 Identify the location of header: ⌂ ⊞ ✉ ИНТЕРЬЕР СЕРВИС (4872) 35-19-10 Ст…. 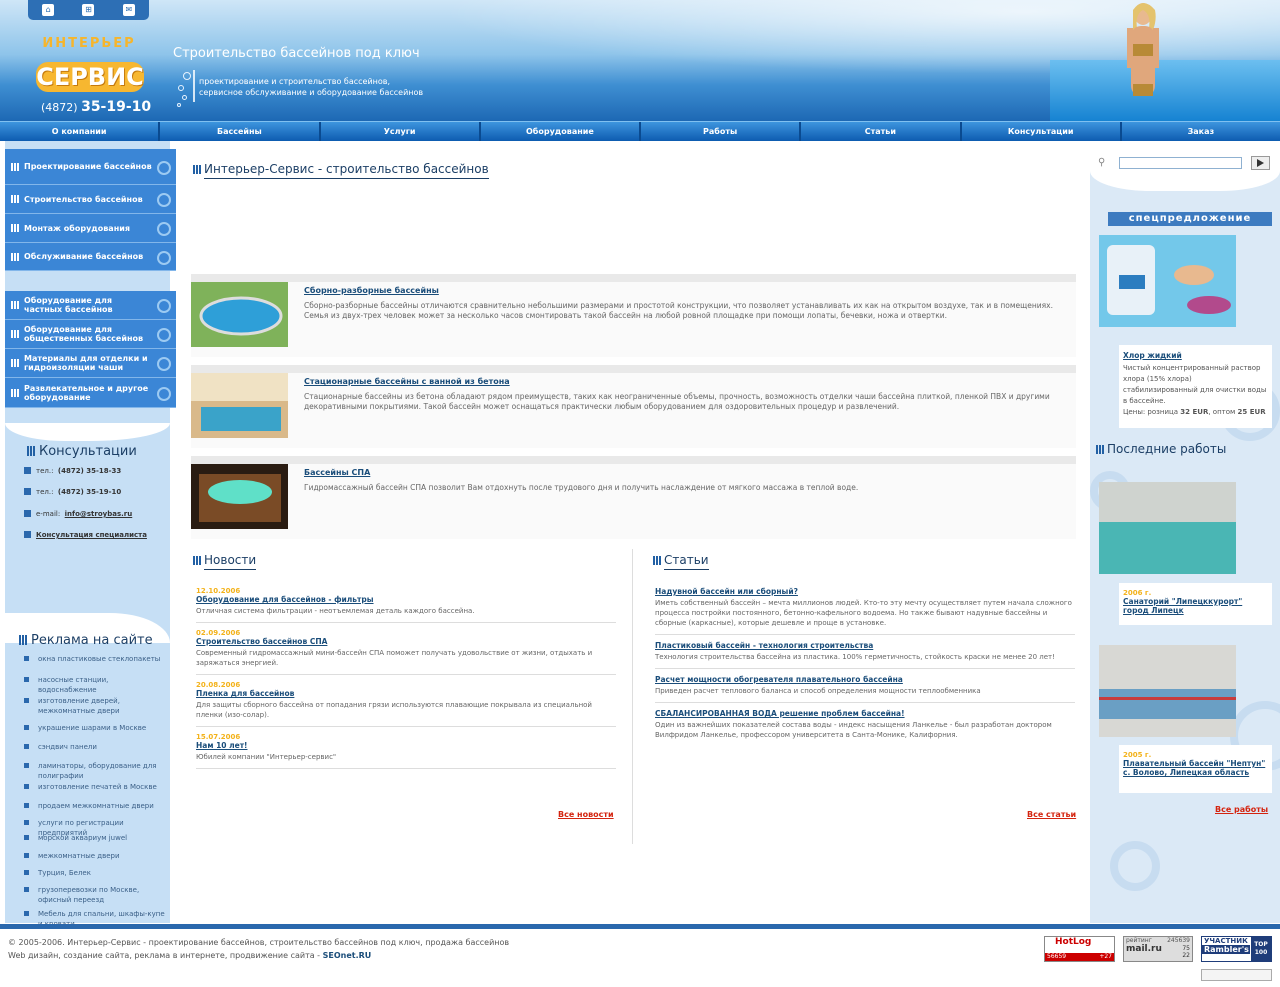
(640, 60).